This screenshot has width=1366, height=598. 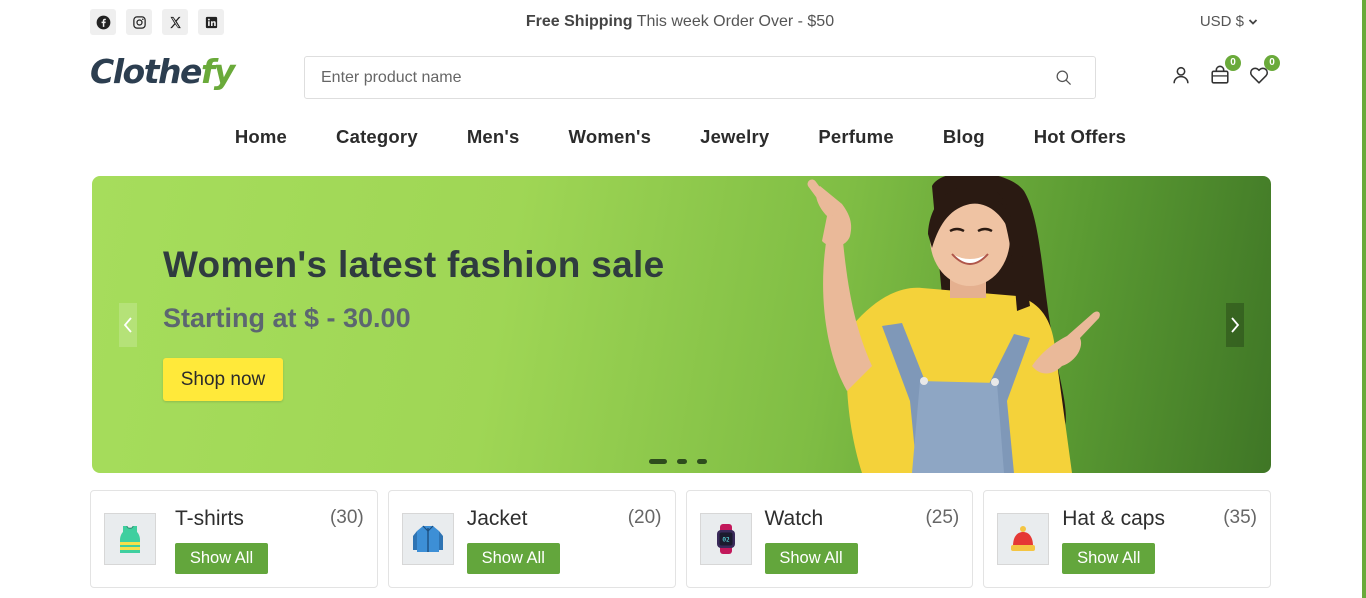 What do you see at coordinates (287, 318) in the screenshot?
I see `hero-subtitle: Starting at $ - 30.00` at bounding box center [287, 318].